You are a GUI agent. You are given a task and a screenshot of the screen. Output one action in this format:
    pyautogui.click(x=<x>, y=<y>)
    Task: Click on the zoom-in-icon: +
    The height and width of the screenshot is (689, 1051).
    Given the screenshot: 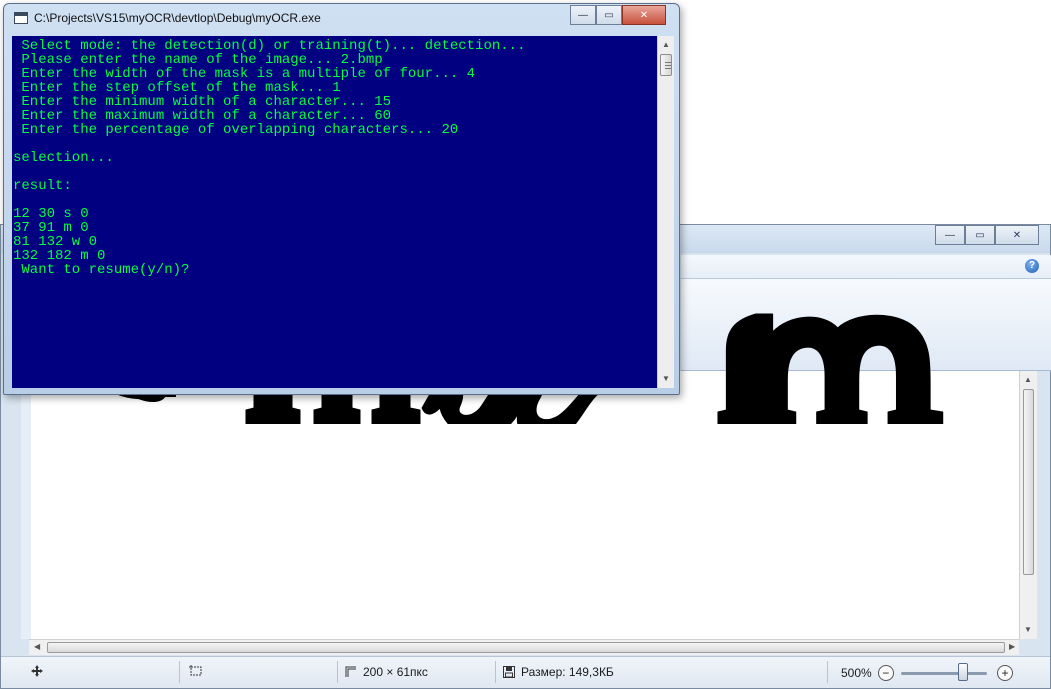 What is the action you would take?
    pyautogui.click(x=1005, y=673)
    